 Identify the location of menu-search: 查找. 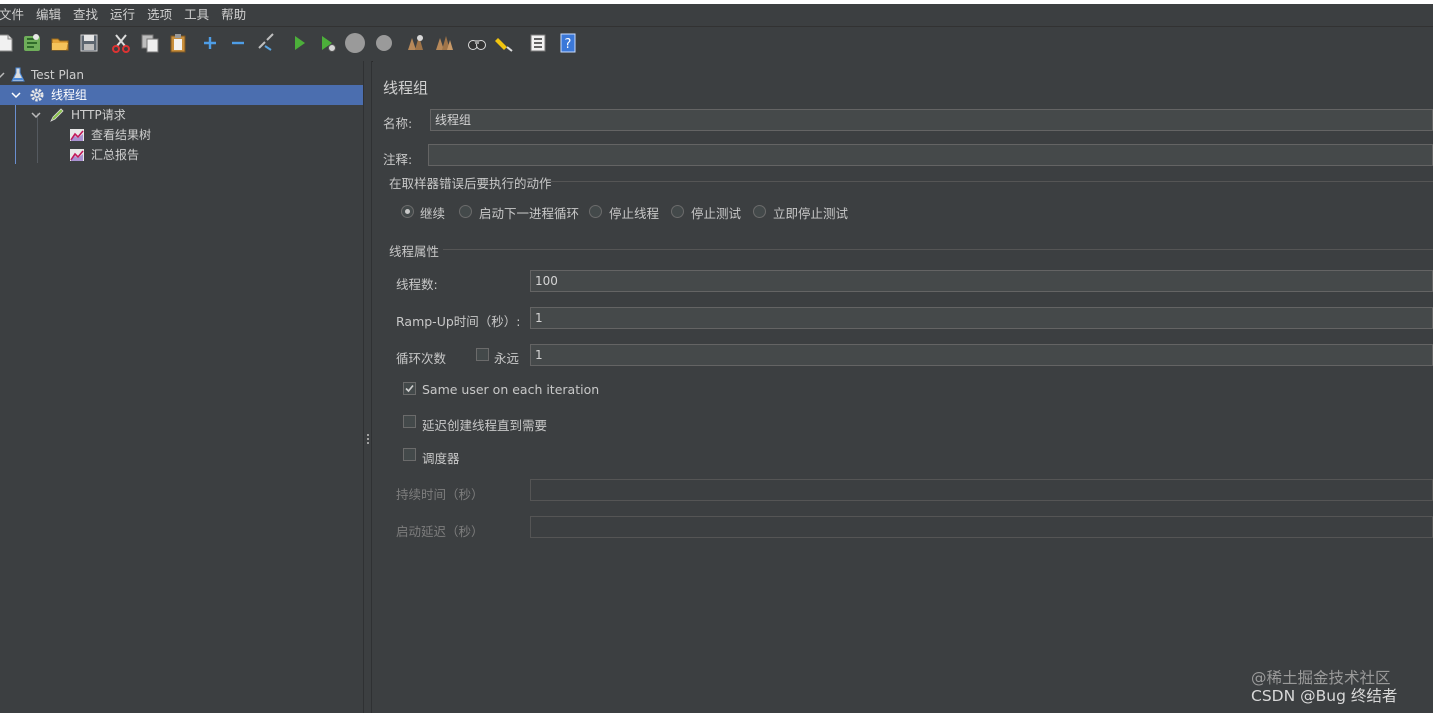
(85, 15).